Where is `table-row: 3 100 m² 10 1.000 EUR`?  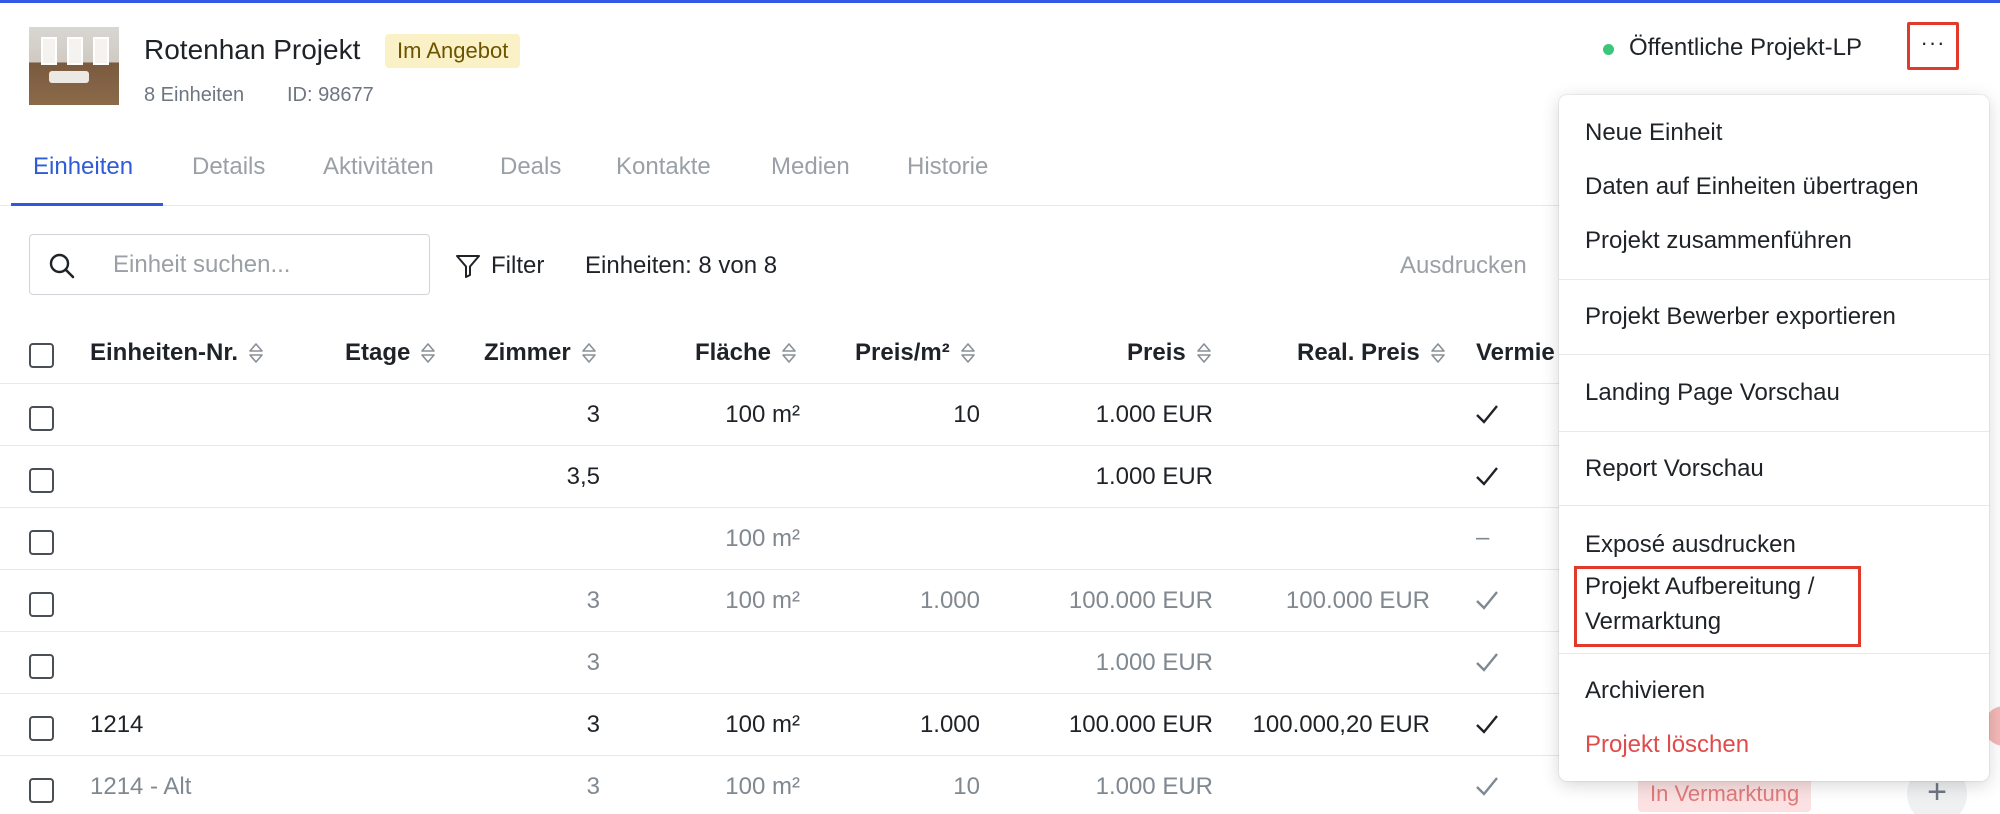 table-row: 3 100 m² 10 1.000 EUR is located at coordinates (780, 415).